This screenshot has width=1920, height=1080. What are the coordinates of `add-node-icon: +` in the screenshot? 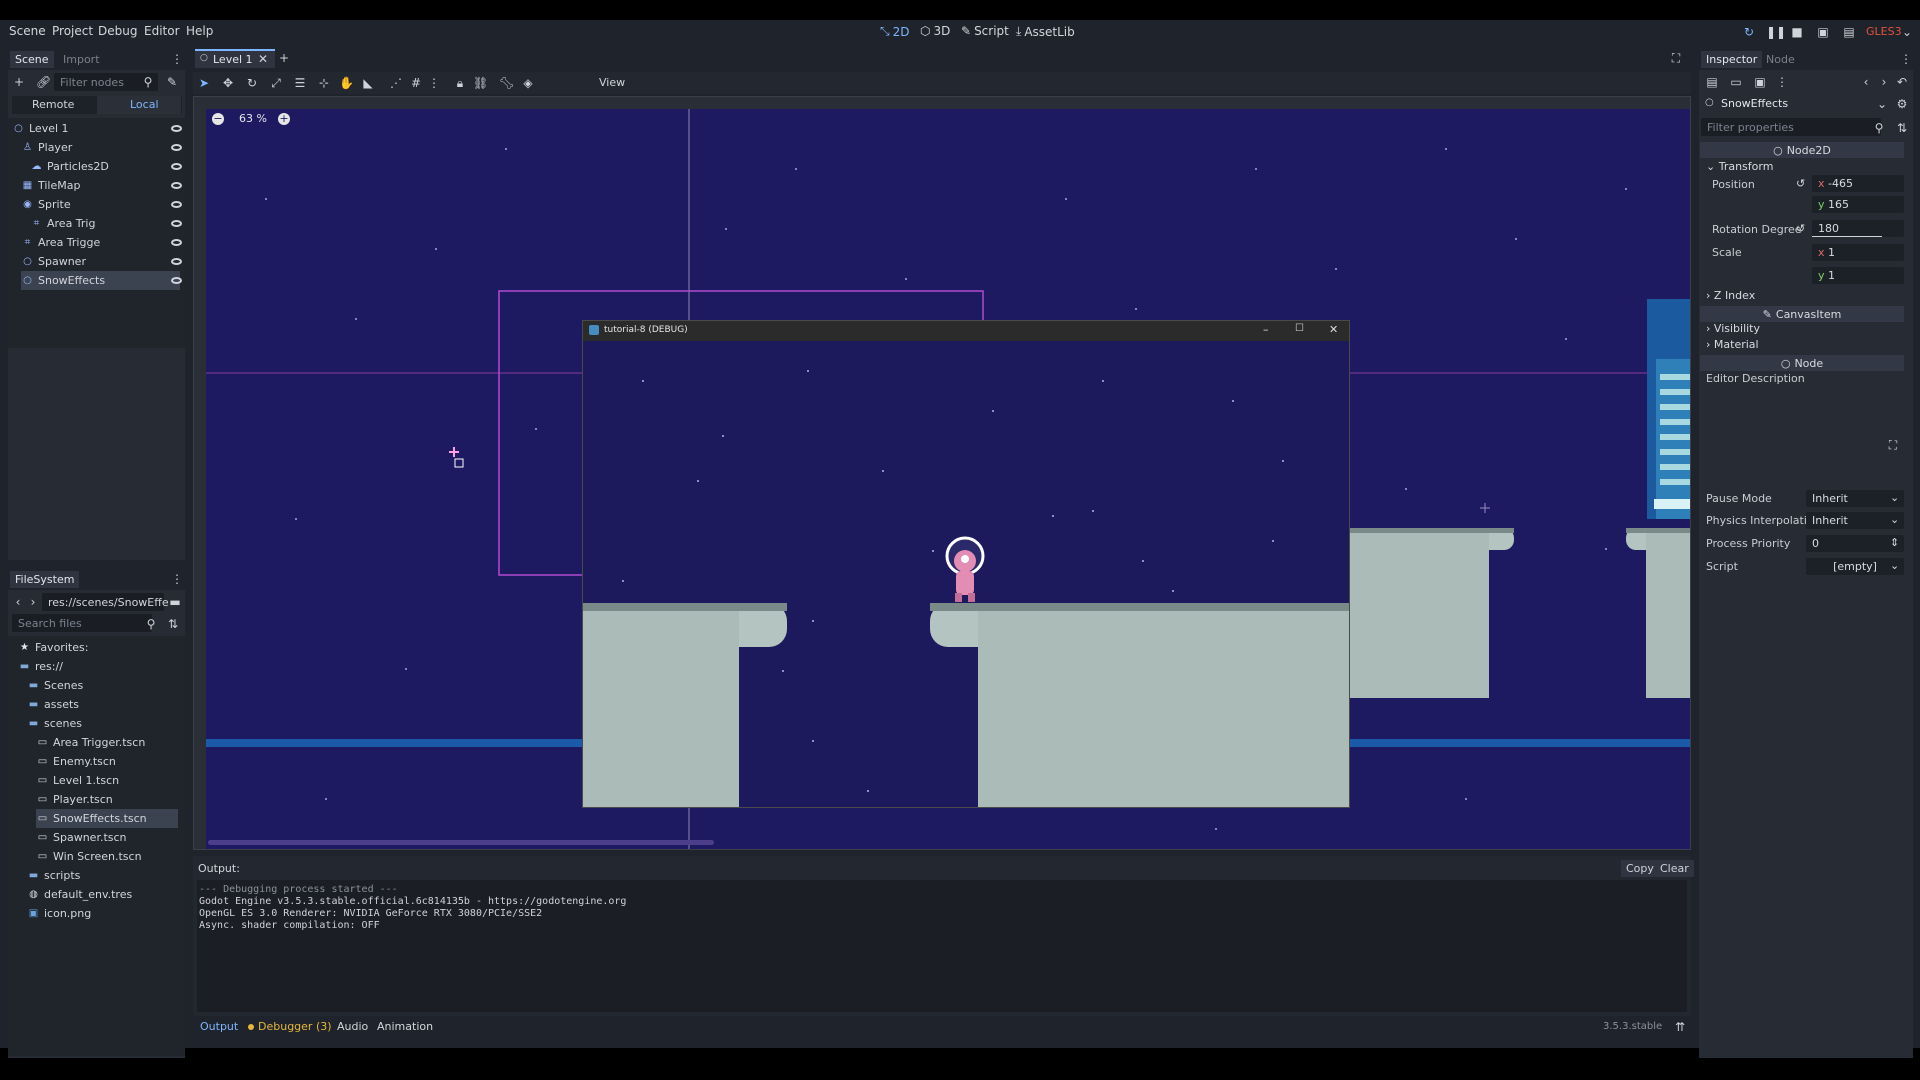 It's located at (19, 82).